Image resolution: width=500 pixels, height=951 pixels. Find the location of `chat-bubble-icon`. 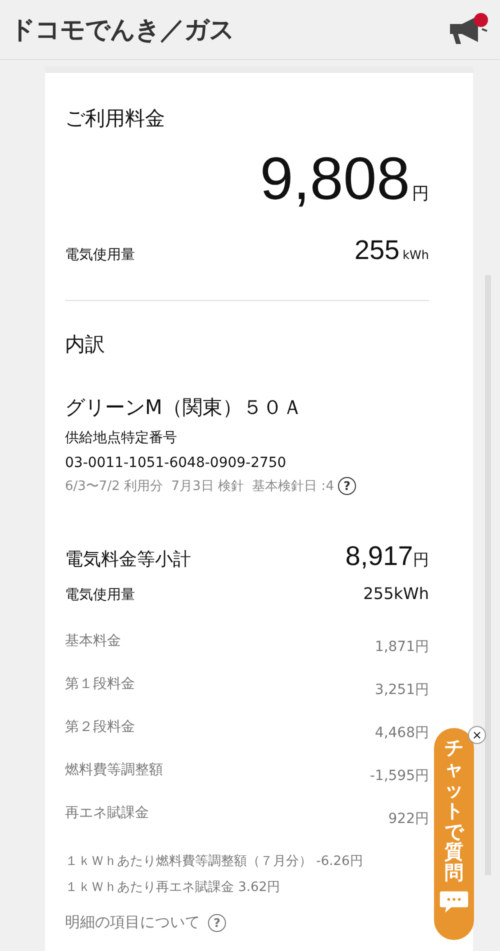

chat-bubble-icon is located at coordinates (454, 902).